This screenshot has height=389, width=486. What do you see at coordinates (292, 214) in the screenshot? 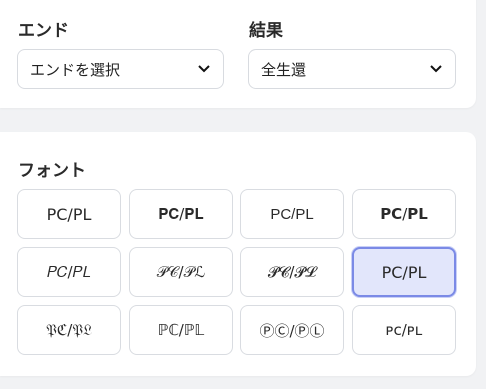
I see `font-option-sans-light: PC/PL` at bounding box center [292, 214].